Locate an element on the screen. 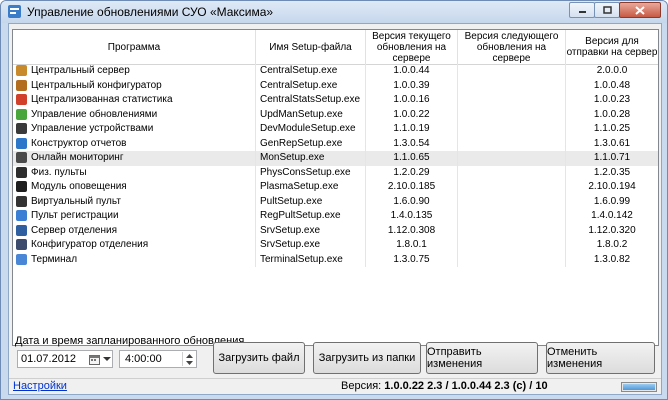 Image resolution: width=668 pixels, height=400 pixels. cancel-changes-button: Отменить изменения is located at coordinates (600, 358).